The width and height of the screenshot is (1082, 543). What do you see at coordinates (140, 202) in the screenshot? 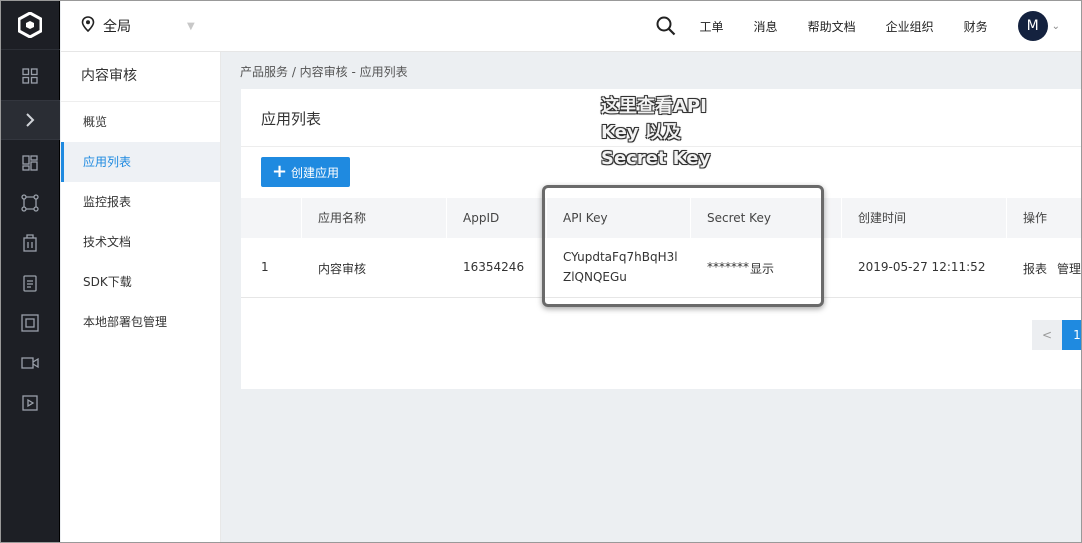
I see `sidebar-item-monitoring: 监控报表` at bounding box center [140, 202].